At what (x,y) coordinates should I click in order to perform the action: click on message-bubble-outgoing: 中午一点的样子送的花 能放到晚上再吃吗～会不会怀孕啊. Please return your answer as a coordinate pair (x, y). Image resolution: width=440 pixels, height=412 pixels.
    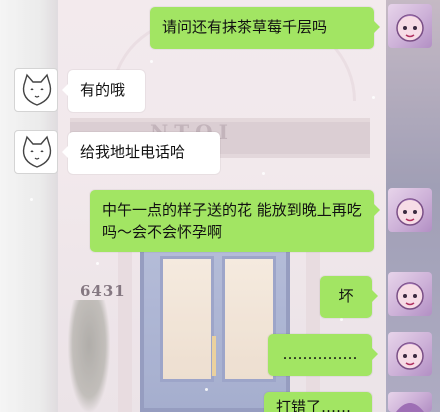
    Looking at the image, I should click on (235, 221).